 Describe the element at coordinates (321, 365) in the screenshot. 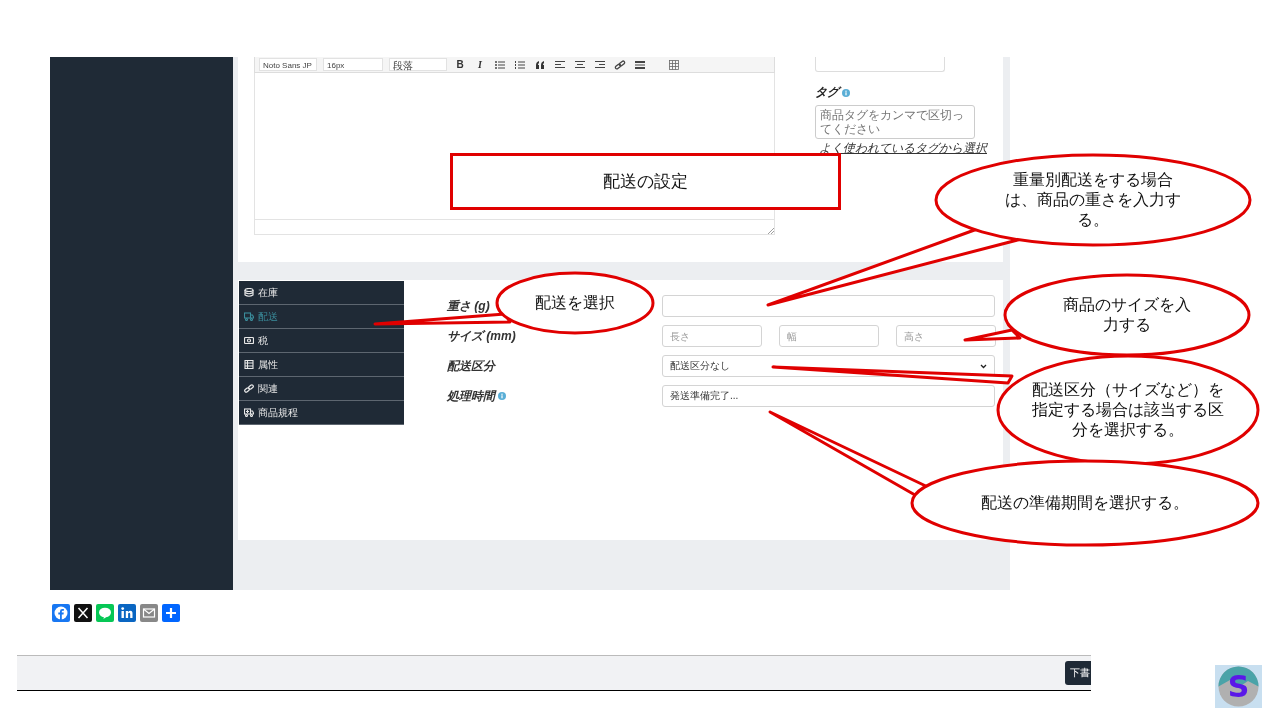

I see `tab: 属性` at that location.